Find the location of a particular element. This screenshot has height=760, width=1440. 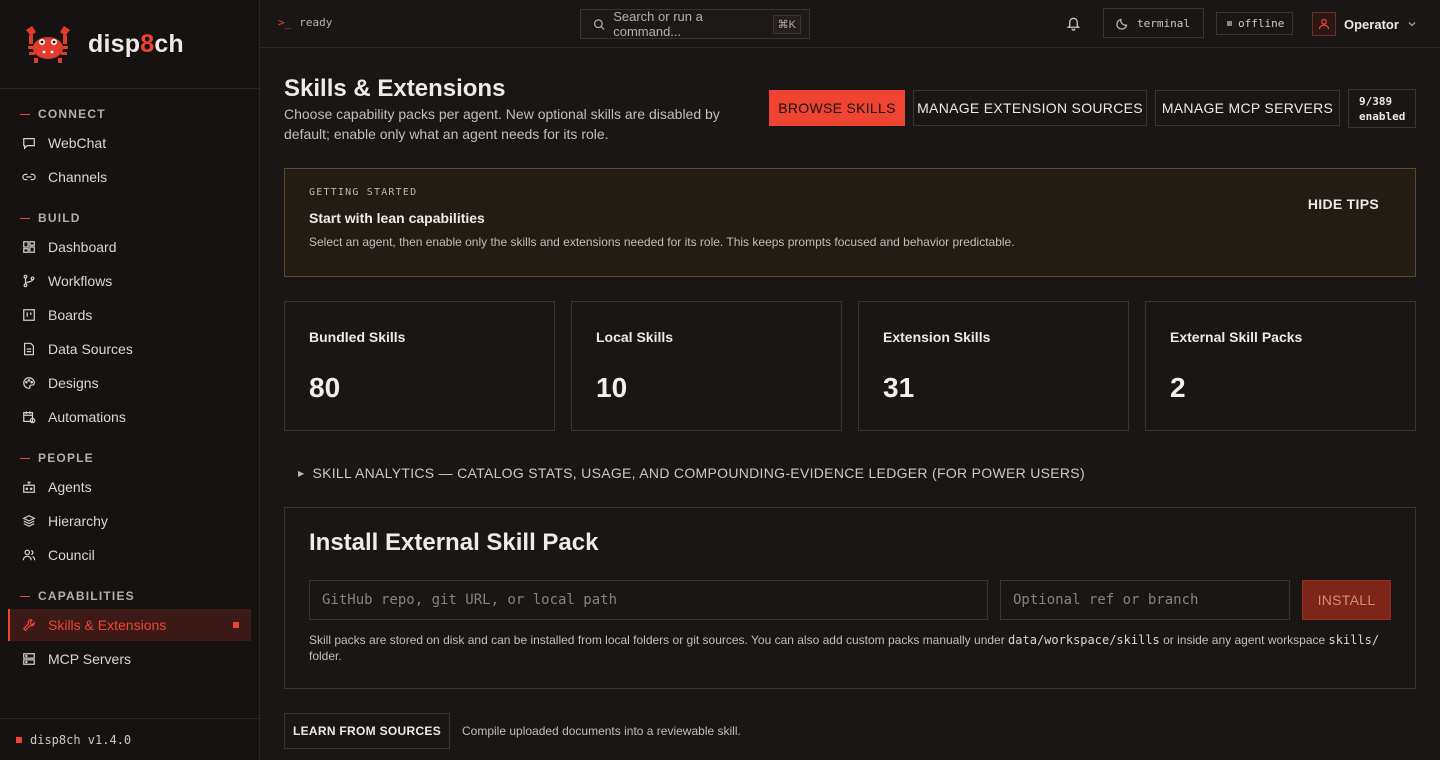

nav-section-capabilities: CAPABILITIES is located at coordinates (129, 596).